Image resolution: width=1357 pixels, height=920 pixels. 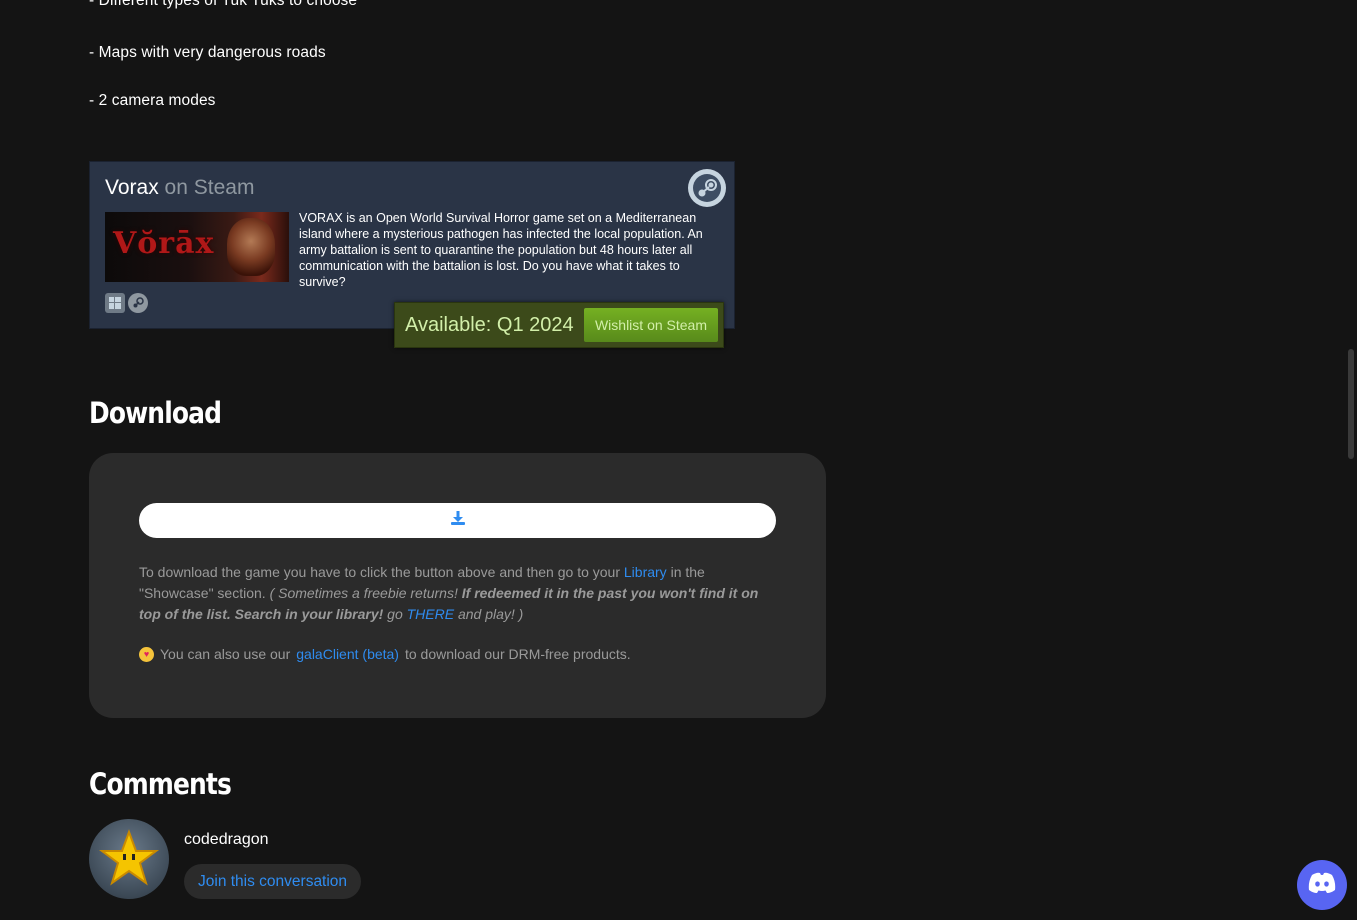 What do you see at coordinates (490, 614) in the screenshot?
I see `play-text: and play! )` at bounding box center [490, 614].